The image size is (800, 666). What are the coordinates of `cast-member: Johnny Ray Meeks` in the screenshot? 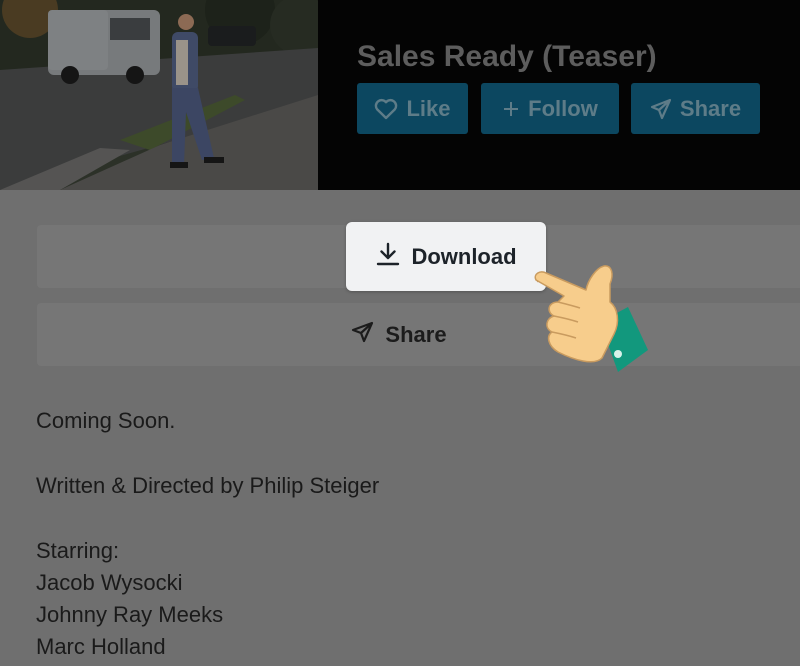 It's located at (130, 614).